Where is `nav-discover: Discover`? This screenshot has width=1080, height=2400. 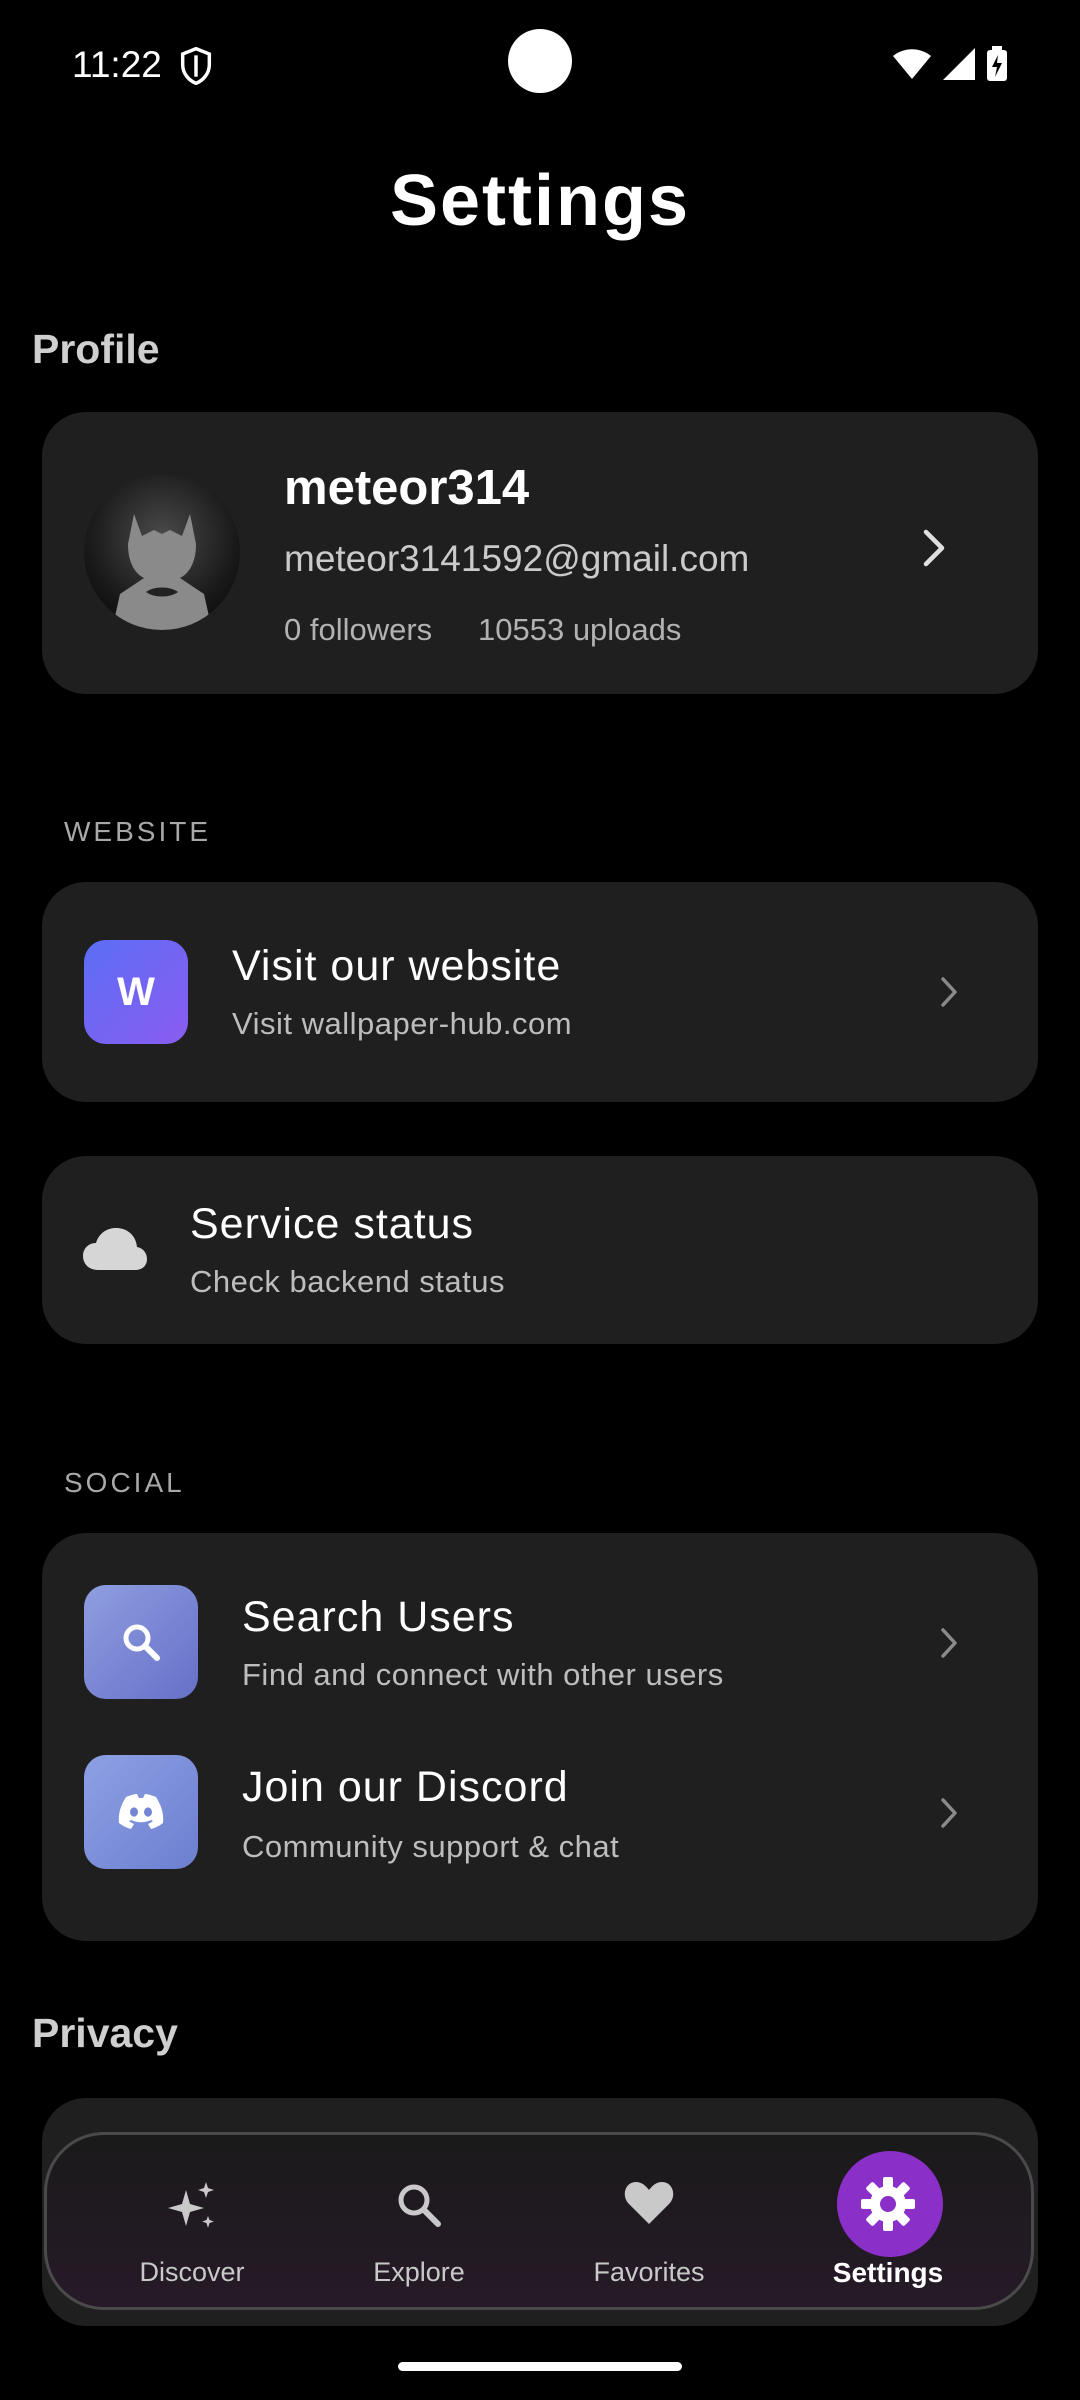 nav-discover: Discover is located at coordinates (192, 2221).